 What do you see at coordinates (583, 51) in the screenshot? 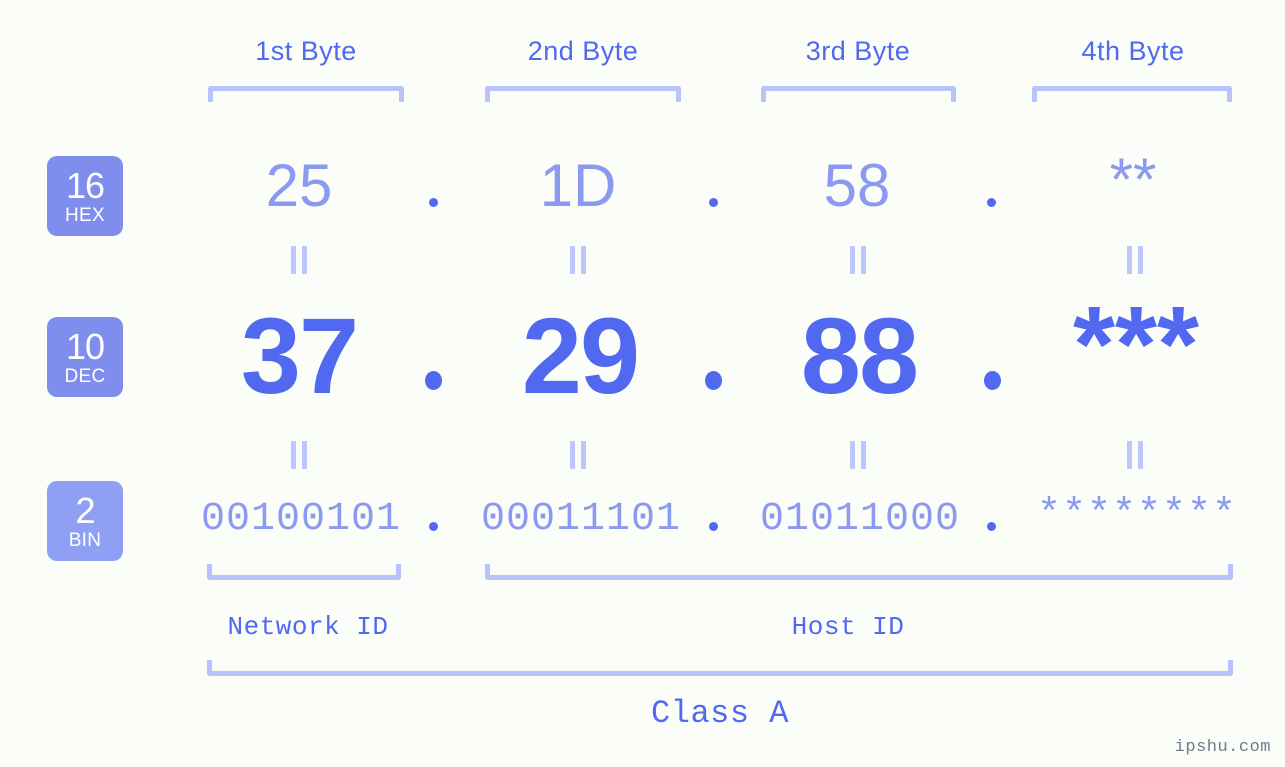
I see `byte-header-label-2: 2nd Byte` at bounding box center [583, 51].